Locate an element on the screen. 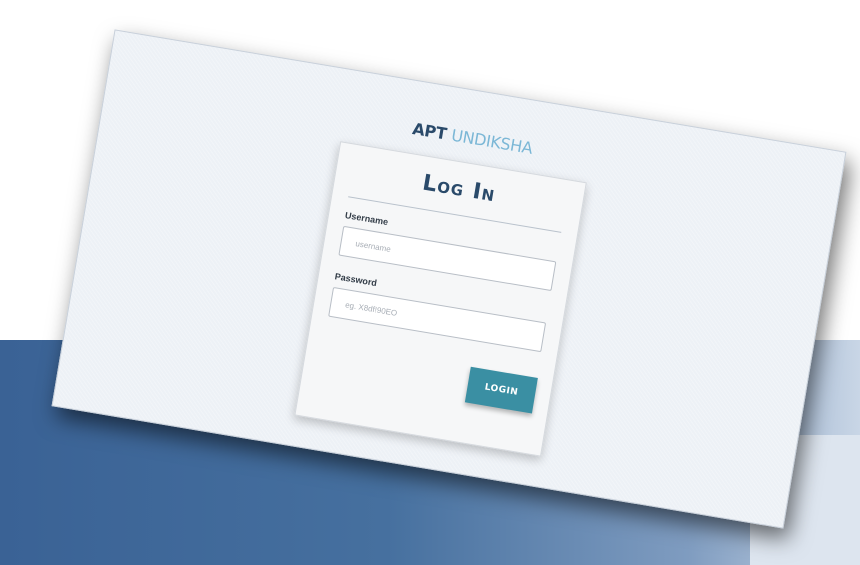 This screenshot has width=860, height=565. login-button: LOGIN is located at coordinates (501, 390).